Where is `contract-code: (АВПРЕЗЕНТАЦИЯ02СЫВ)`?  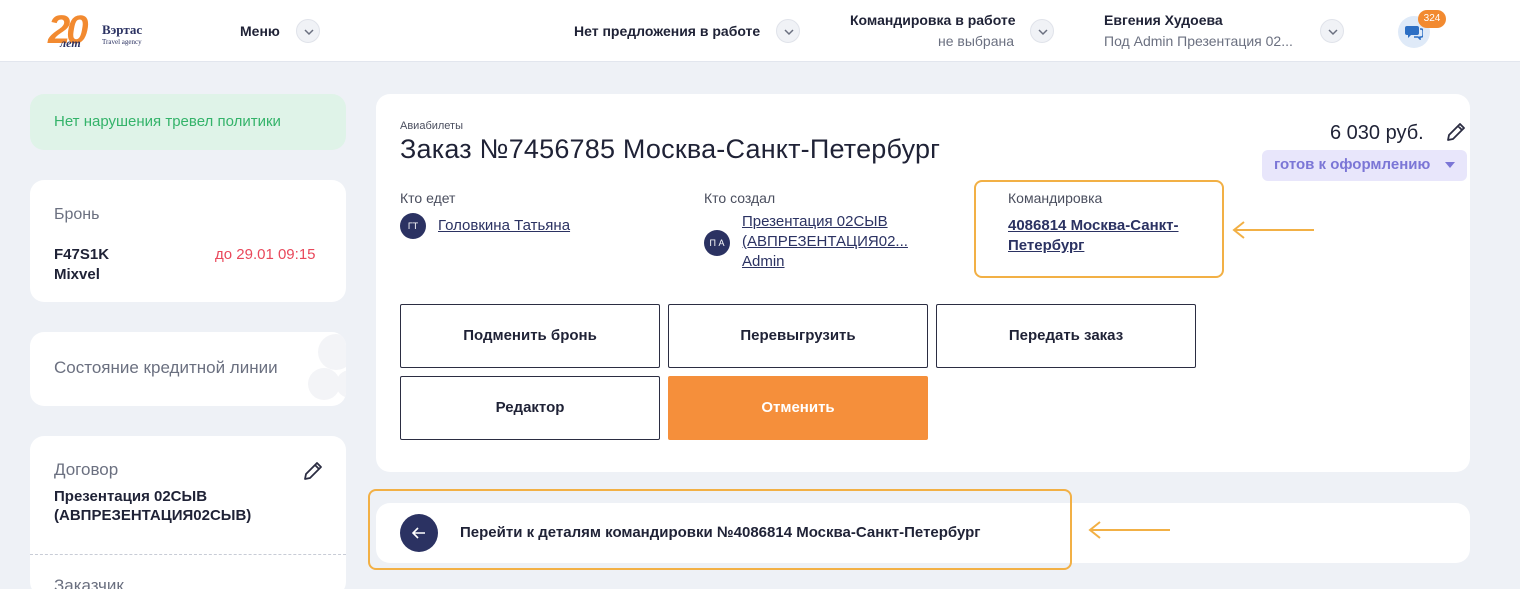 contract-code: (АВПРЕЗЕНТАЦИЯ02СЫВ) is located at coordinates (153, 515).